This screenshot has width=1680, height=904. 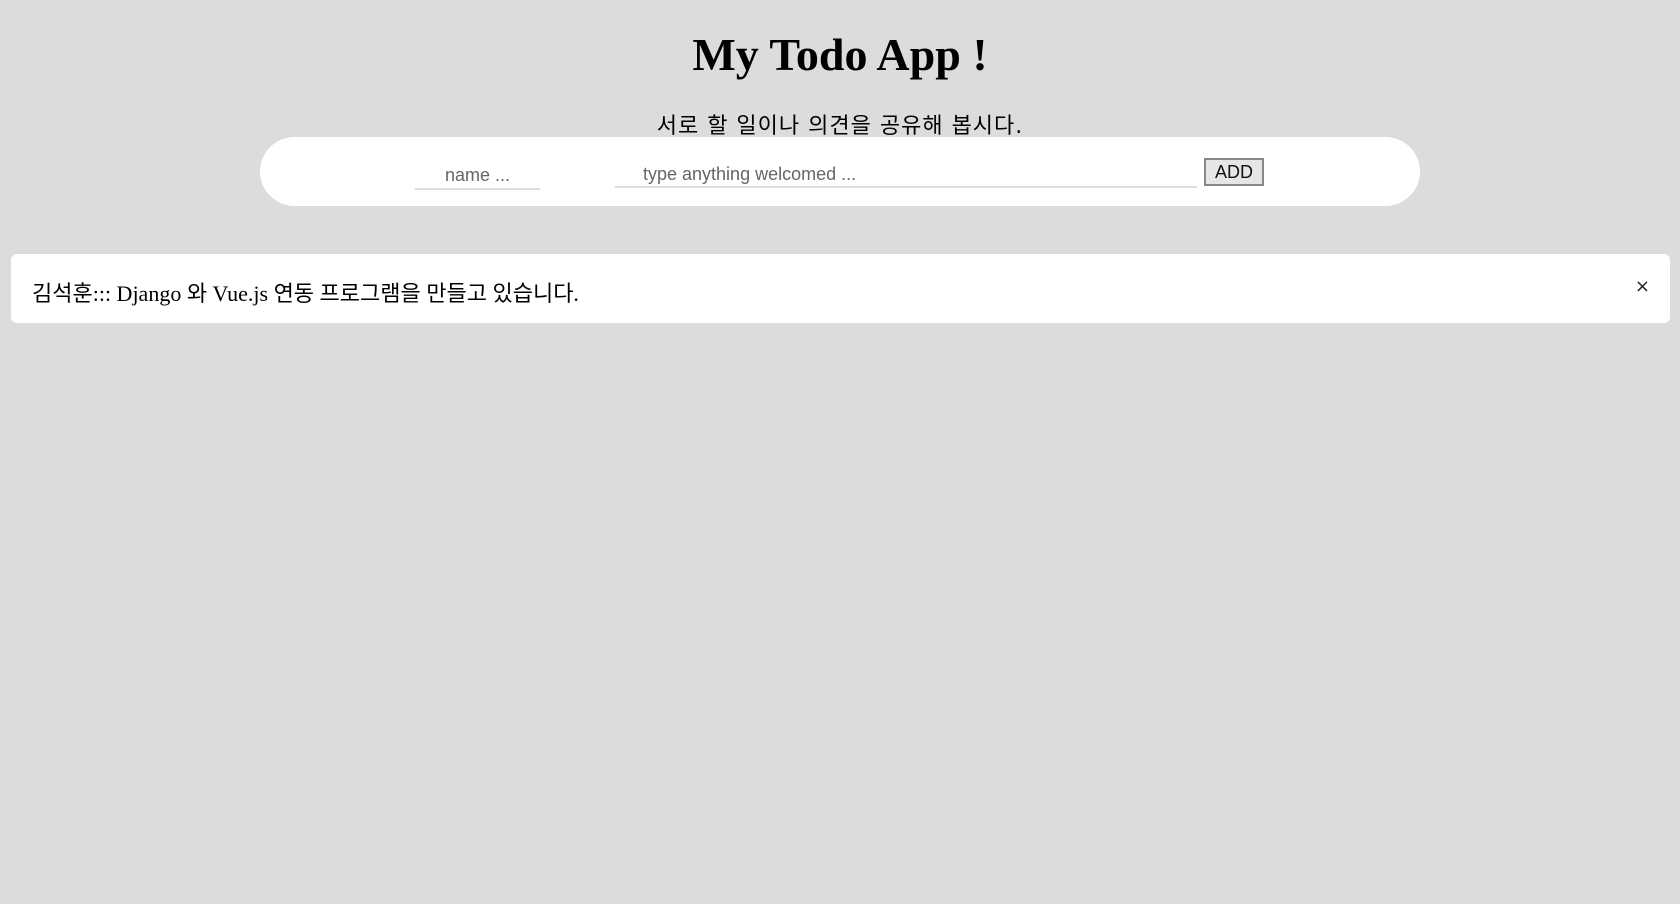 I want to click on page-subtitle: 서로 할 일이나 의견을 공유해 봅시다., so click(x=840, y=126).